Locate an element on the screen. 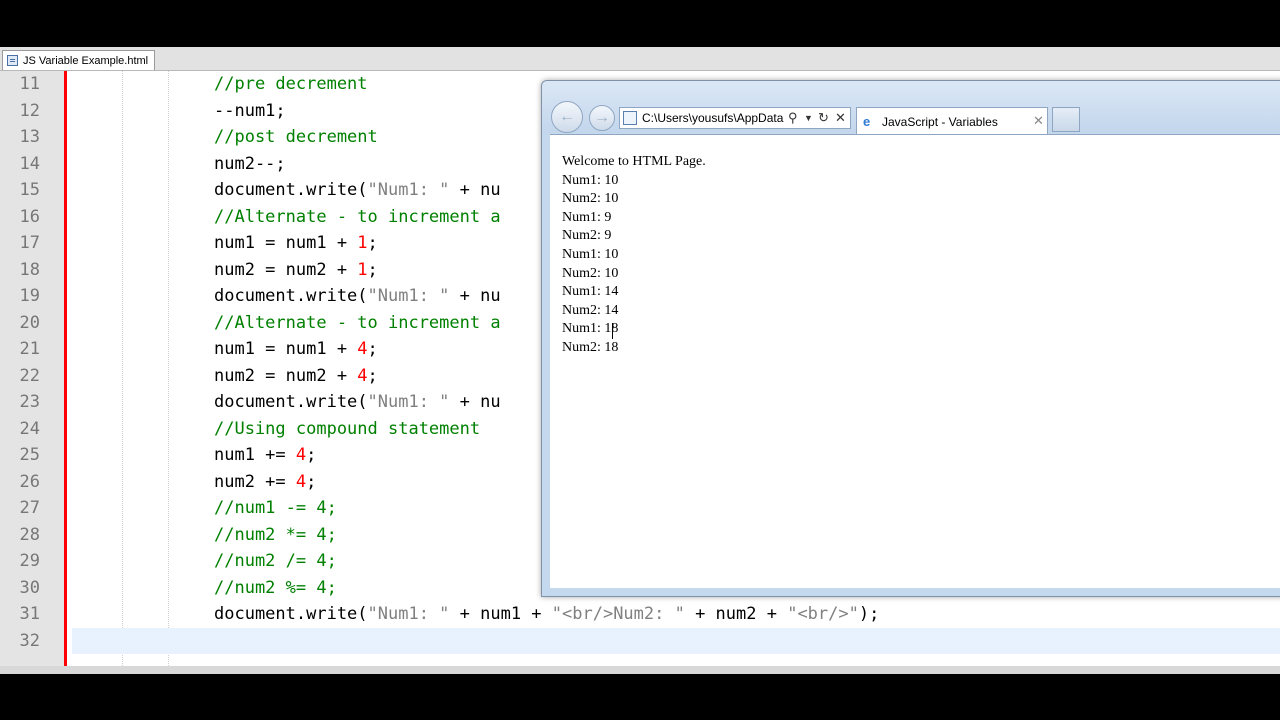 The height and width of the screenshot is (720, 1280). line-number: 31 is located at coordinates (29, 614).